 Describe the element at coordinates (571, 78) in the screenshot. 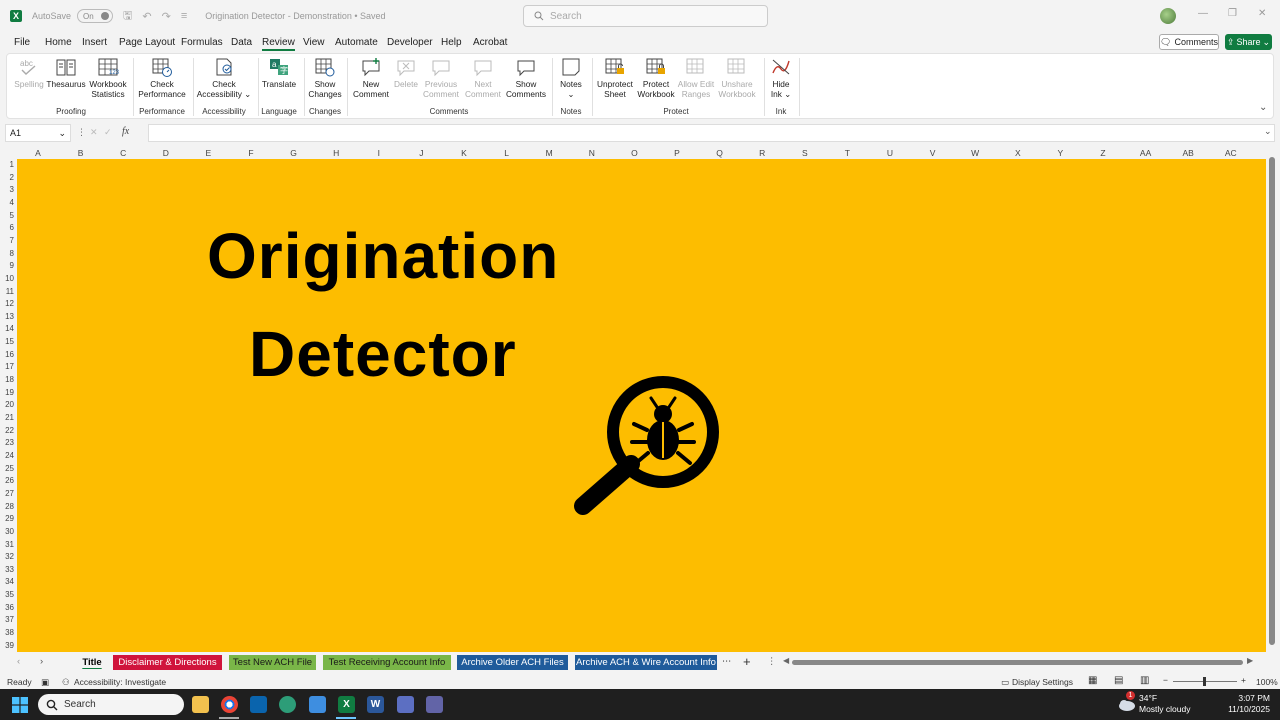

I see `notes-button: Notes ⌄` at that location.